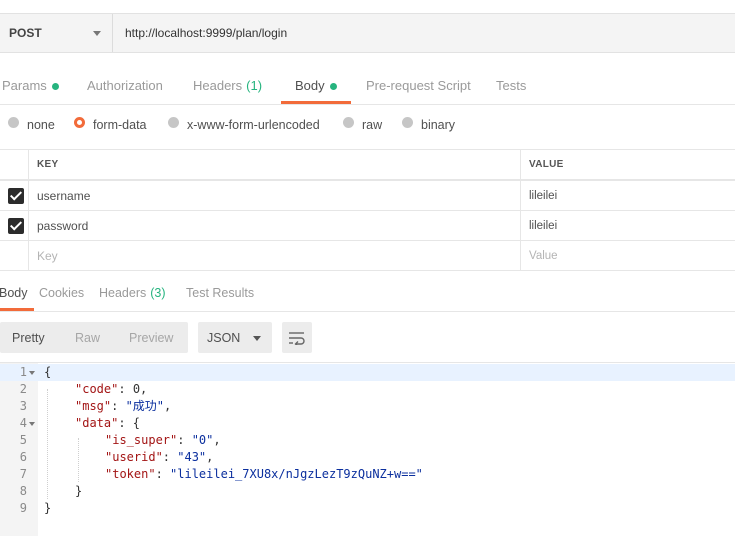 This screenshot has height=536, width=735. I want to click on code-text: "userid": "43",, so click(159, 457).